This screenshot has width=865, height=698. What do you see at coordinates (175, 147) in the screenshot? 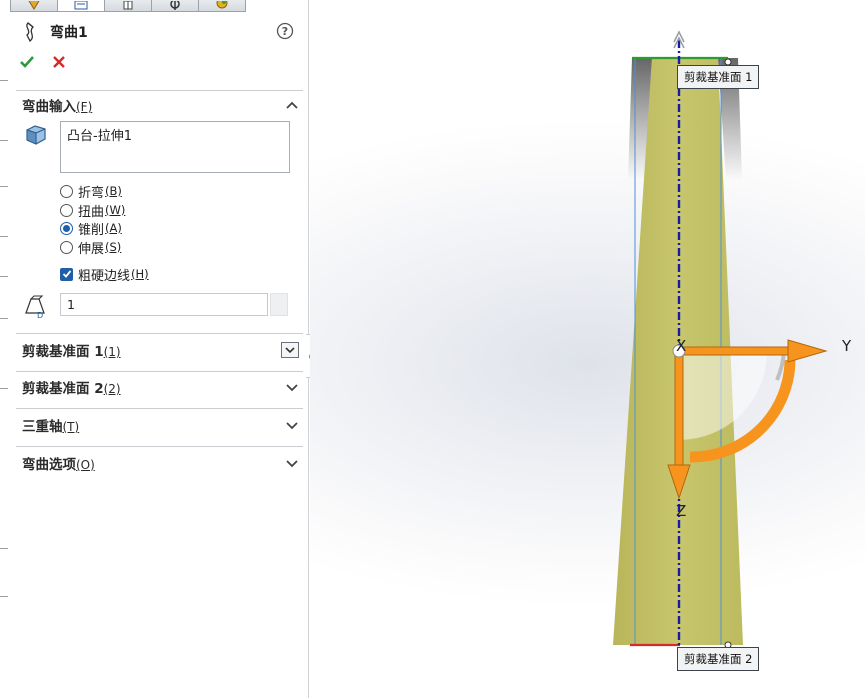
I see `bodies-selection-box: 凸台-拉伸1` at bounding box center [175, 147].